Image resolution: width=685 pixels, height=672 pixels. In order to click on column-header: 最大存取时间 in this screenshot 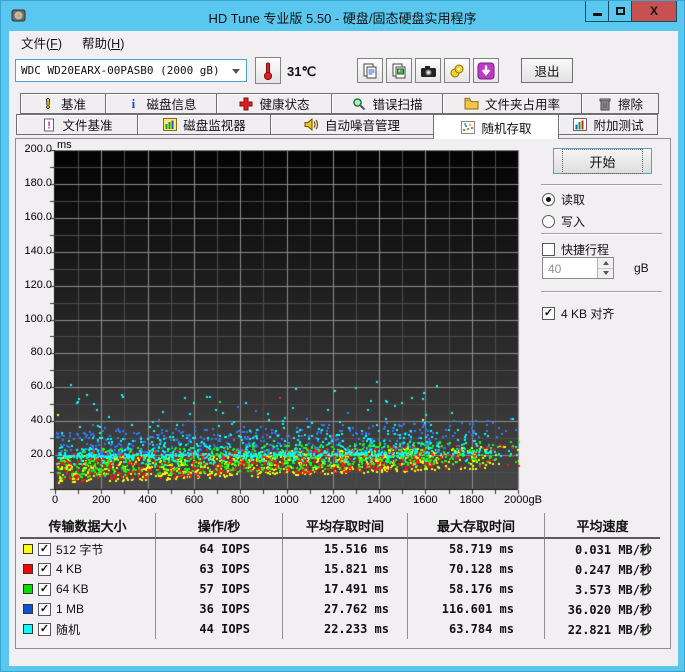, I will do `click(476, 526)`.